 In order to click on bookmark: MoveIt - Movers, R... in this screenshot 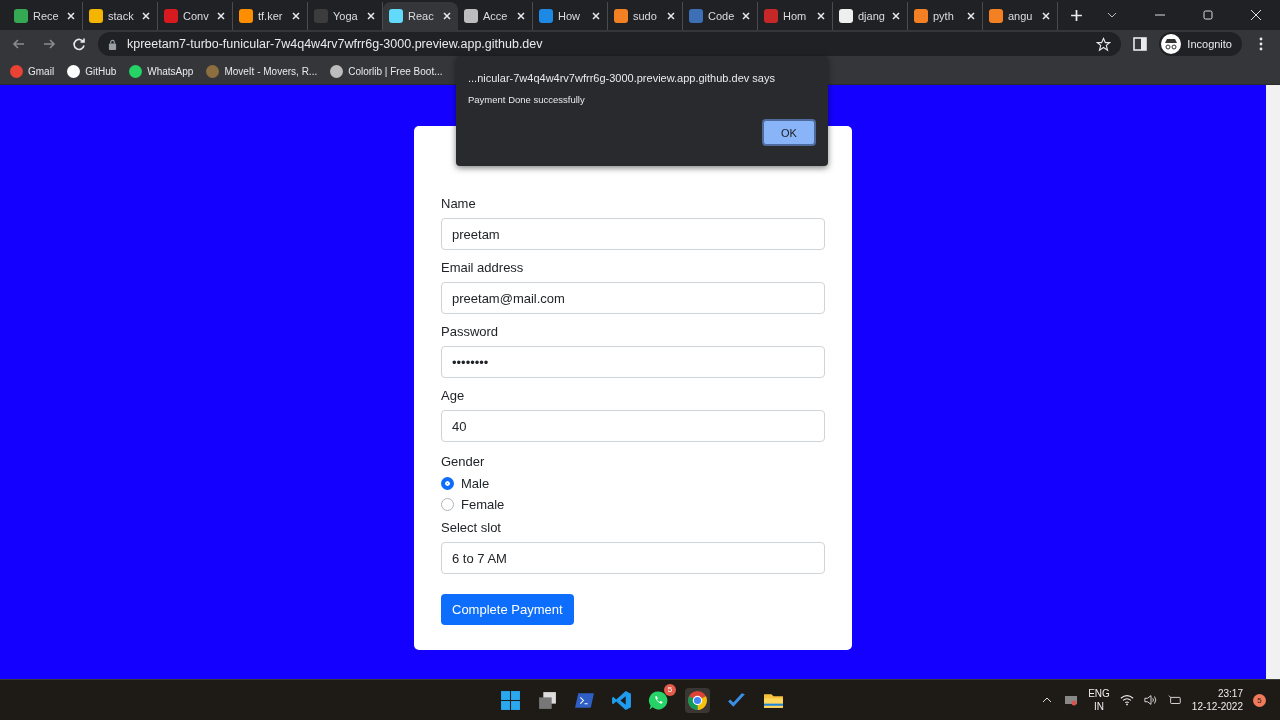, I will do `click(262, 71)`.